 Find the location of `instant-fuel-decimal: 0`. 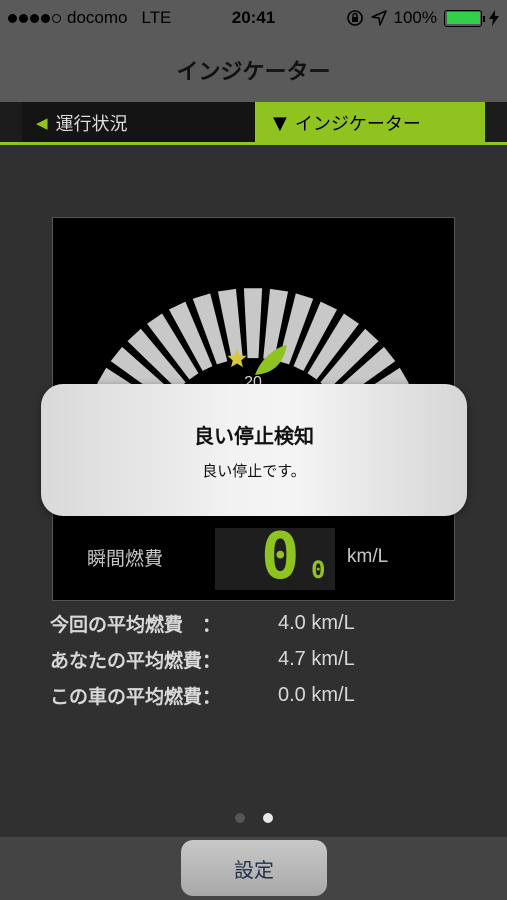

instant-fuel-decimal: 0 is located at coordinates (318, 570).